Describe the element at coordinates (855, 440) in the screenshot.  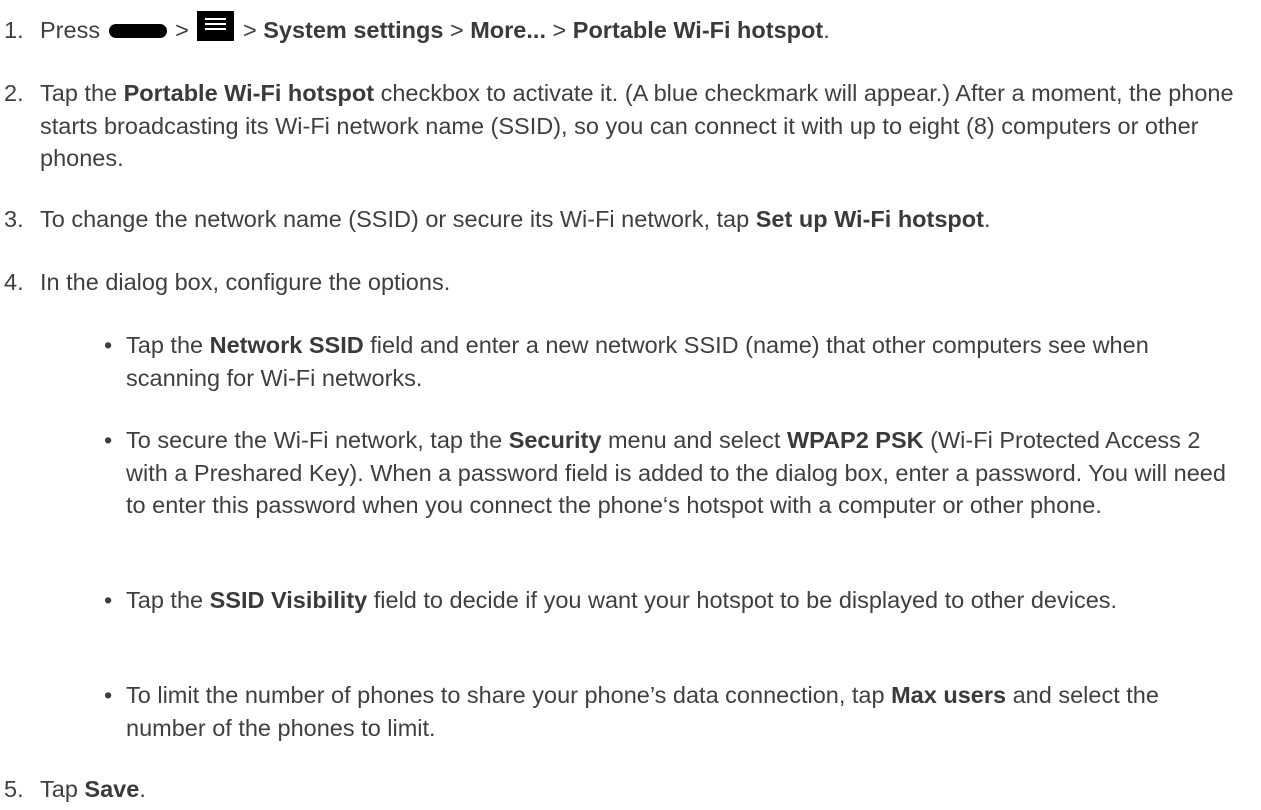
I see `wpa2-psk-label: WPAP2 PSK` at that location.